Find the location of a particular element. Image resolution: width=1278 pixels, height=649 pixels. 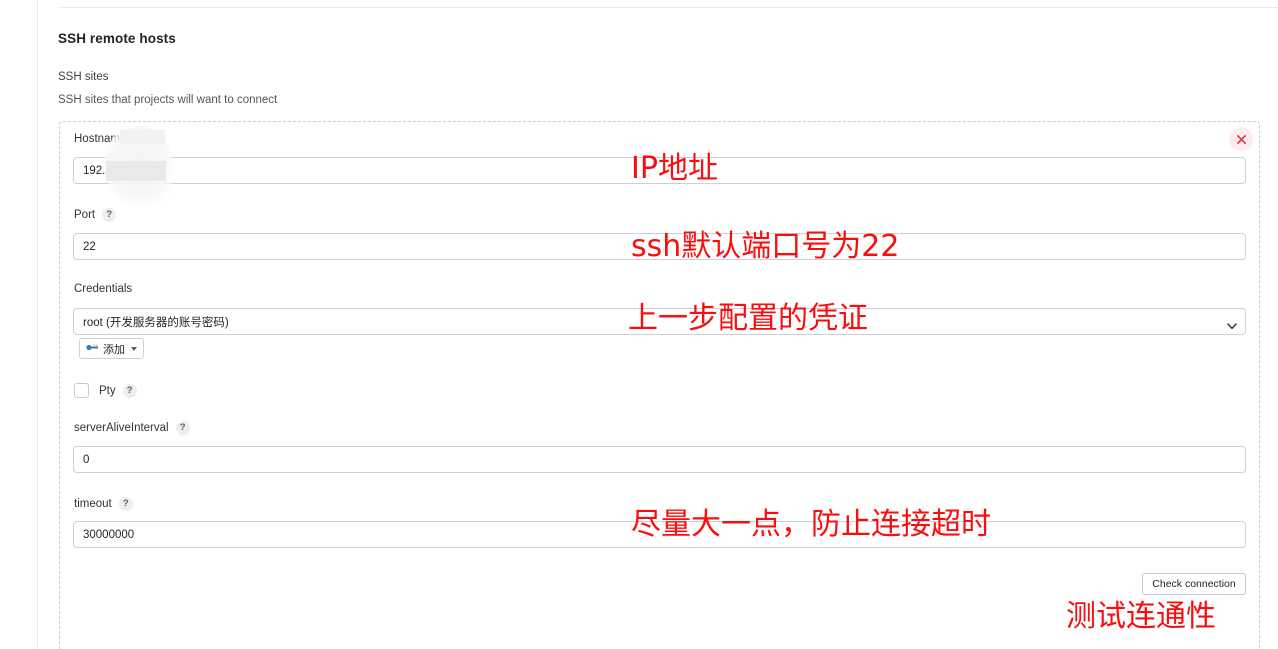

close-icon is located at coordinates (1241, 139).